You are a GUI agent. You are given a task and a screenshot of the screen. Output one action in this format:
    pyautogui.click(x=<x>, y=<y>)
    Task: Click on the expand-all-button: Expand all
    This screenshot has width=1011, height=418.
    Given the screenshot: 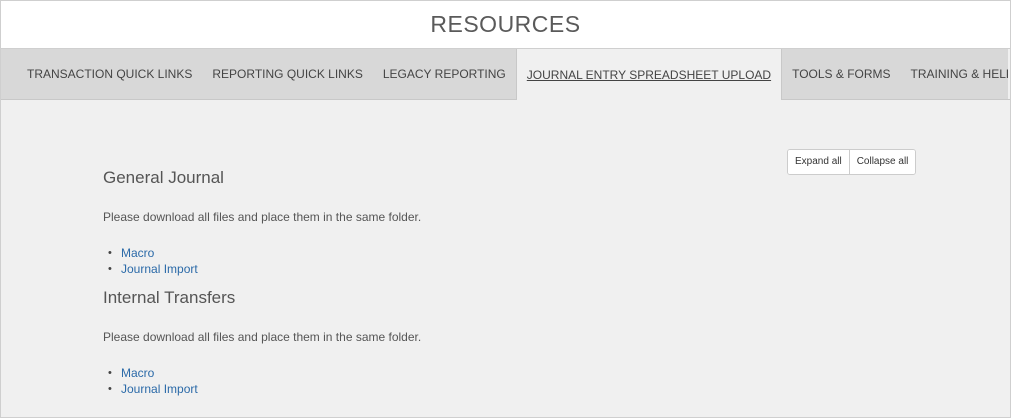 What is the action you would take?
    pyautogui.click(x=818, y=162)
    